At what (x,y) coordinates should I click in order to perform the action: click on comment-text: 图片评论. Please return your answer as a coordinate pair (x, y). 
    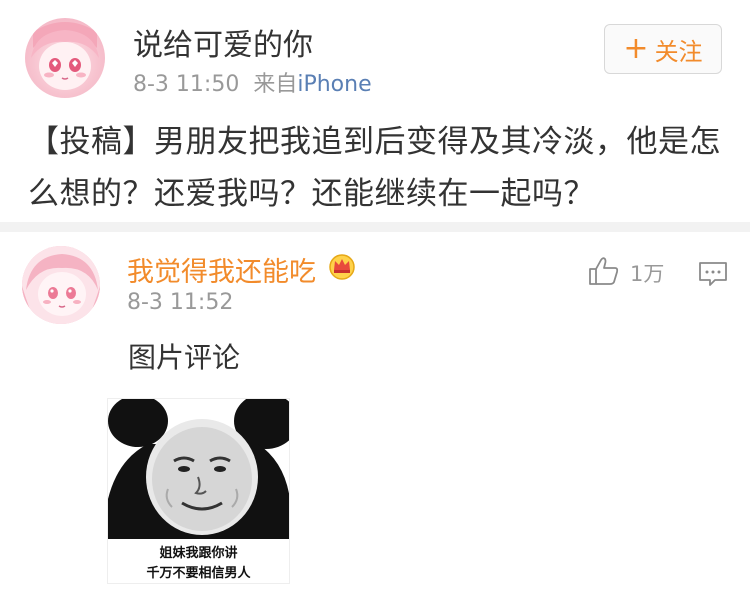
    Looking at the image, I should click on (184, 357).